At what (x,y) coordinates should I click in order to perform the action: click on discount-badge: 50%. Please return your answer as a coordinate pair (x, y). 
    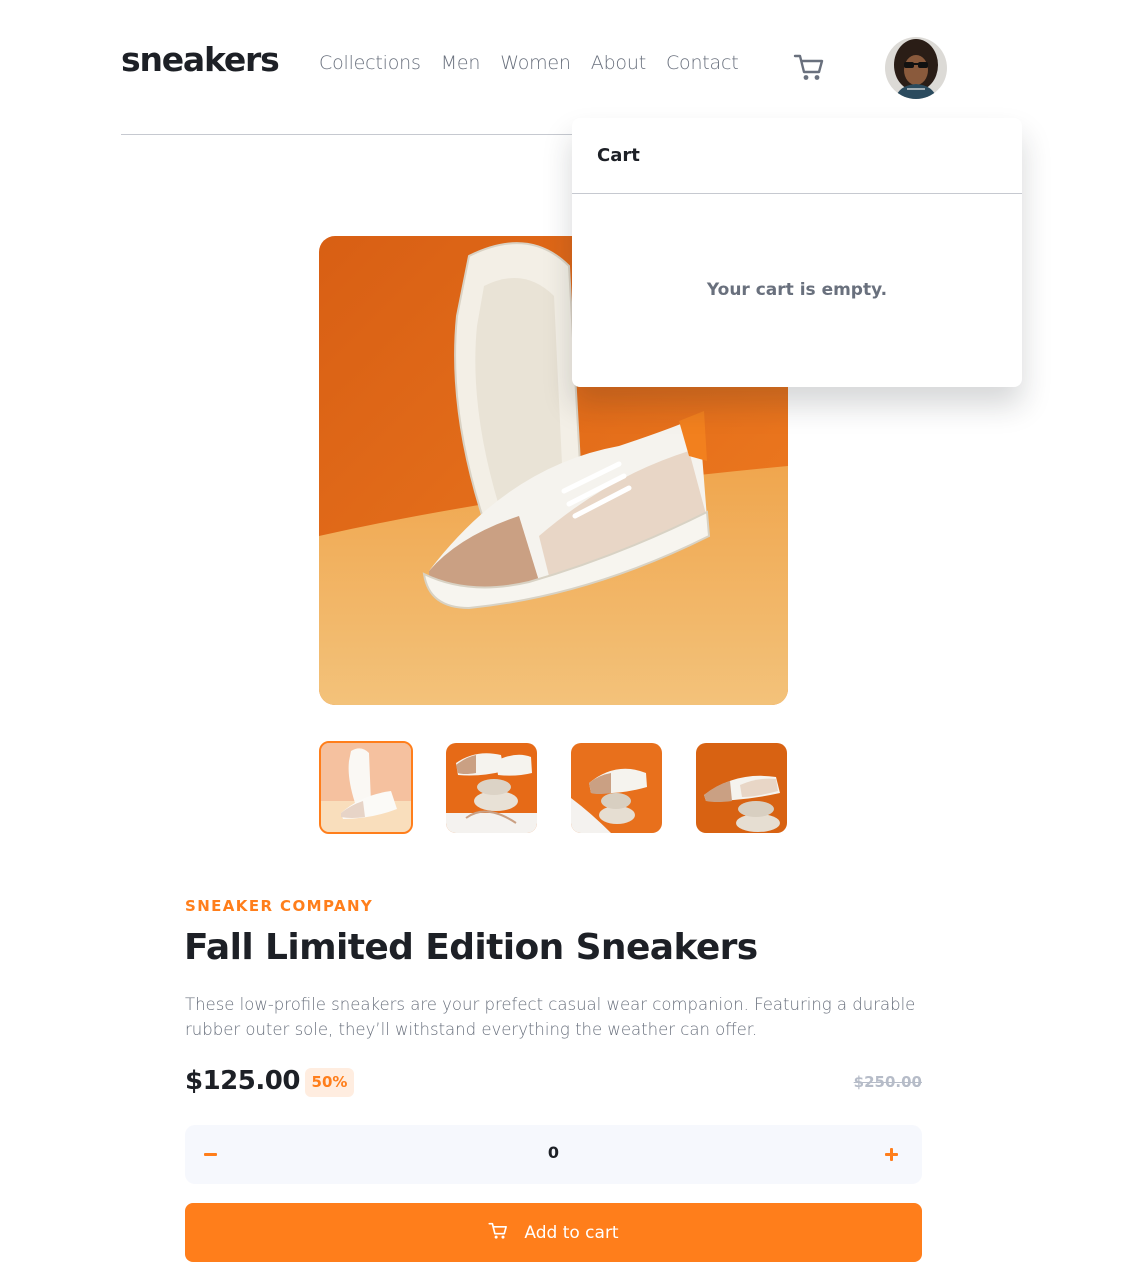
    Looking at the image, I should click on (329, 1082).